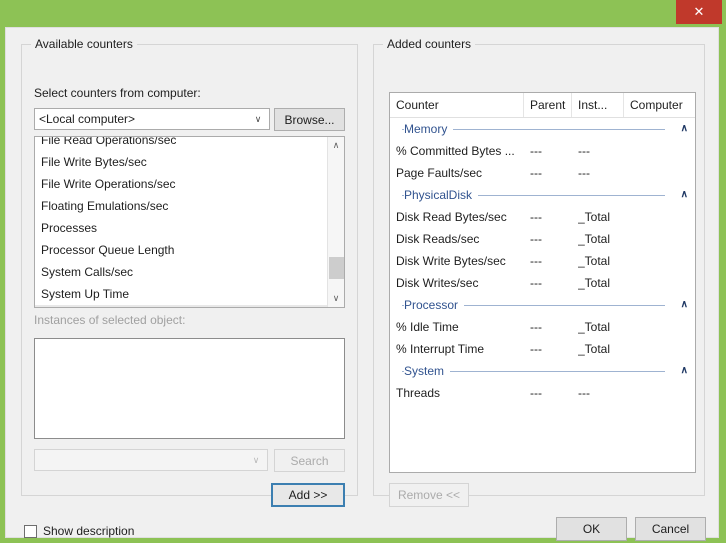 This screenshot has width=726, height=543. What do you see at coordinates (108, 184) in the screenshot?
I see `list-item-label: File Write Operations/sec` at bounding box center [108, 184].